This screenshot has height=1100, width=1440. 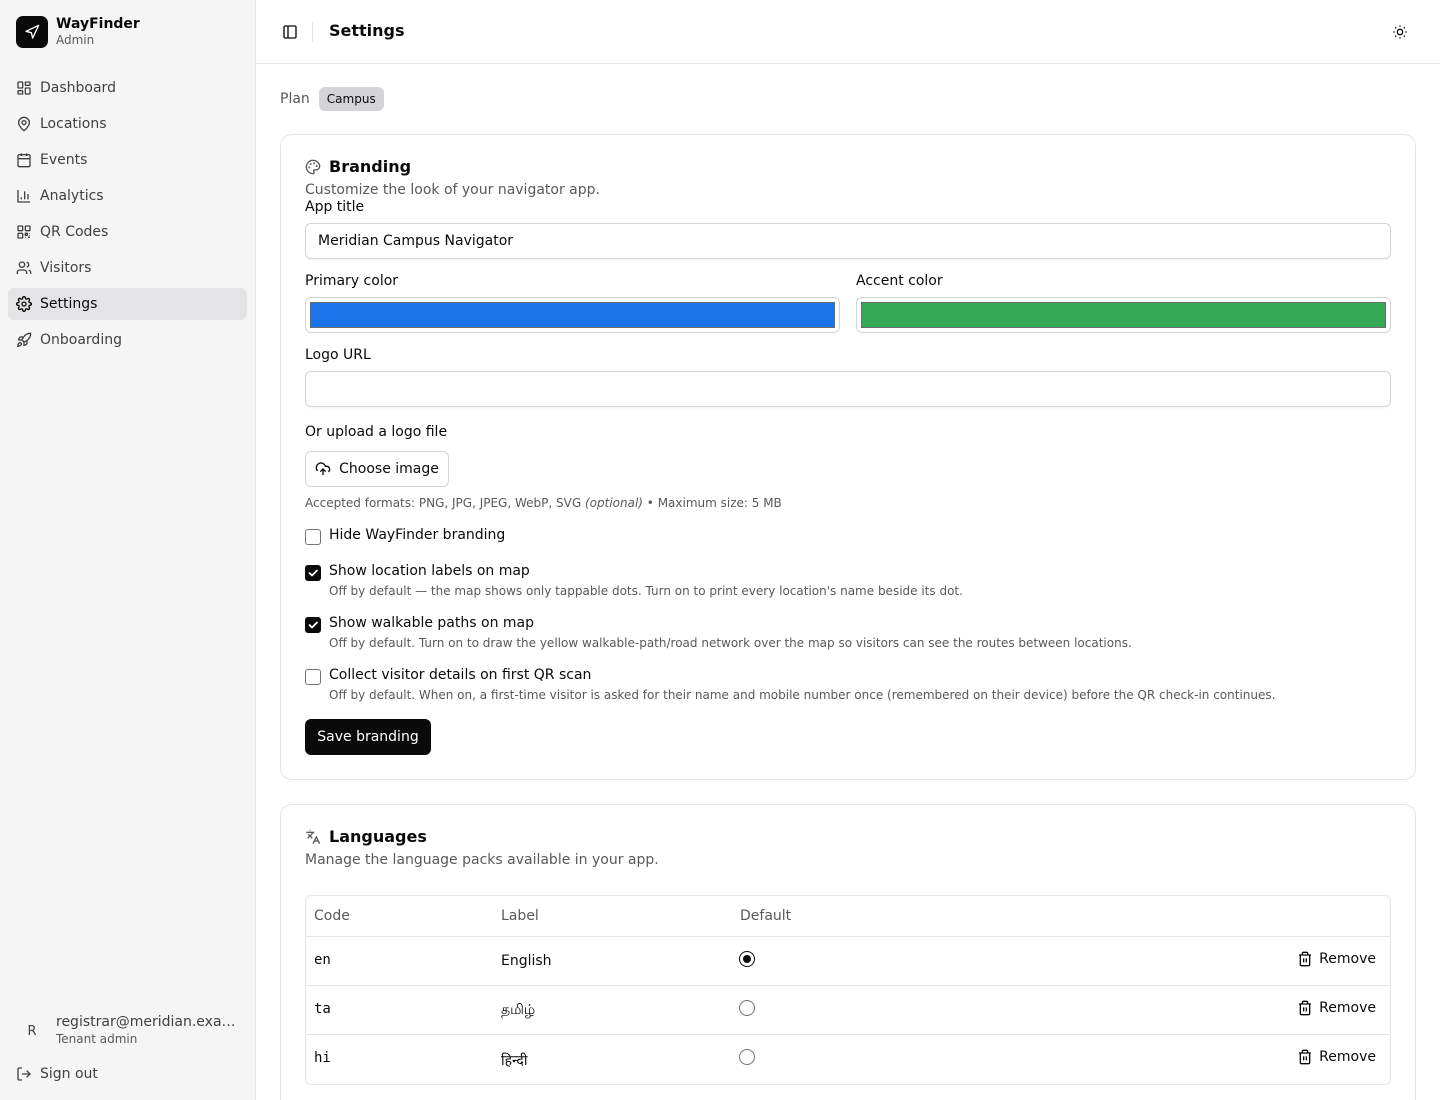 What do you see at coordinates (127, 196) in the screenshot?
I see `sidebar-item-analytics: Analytics` at bounding box center [127, 196].